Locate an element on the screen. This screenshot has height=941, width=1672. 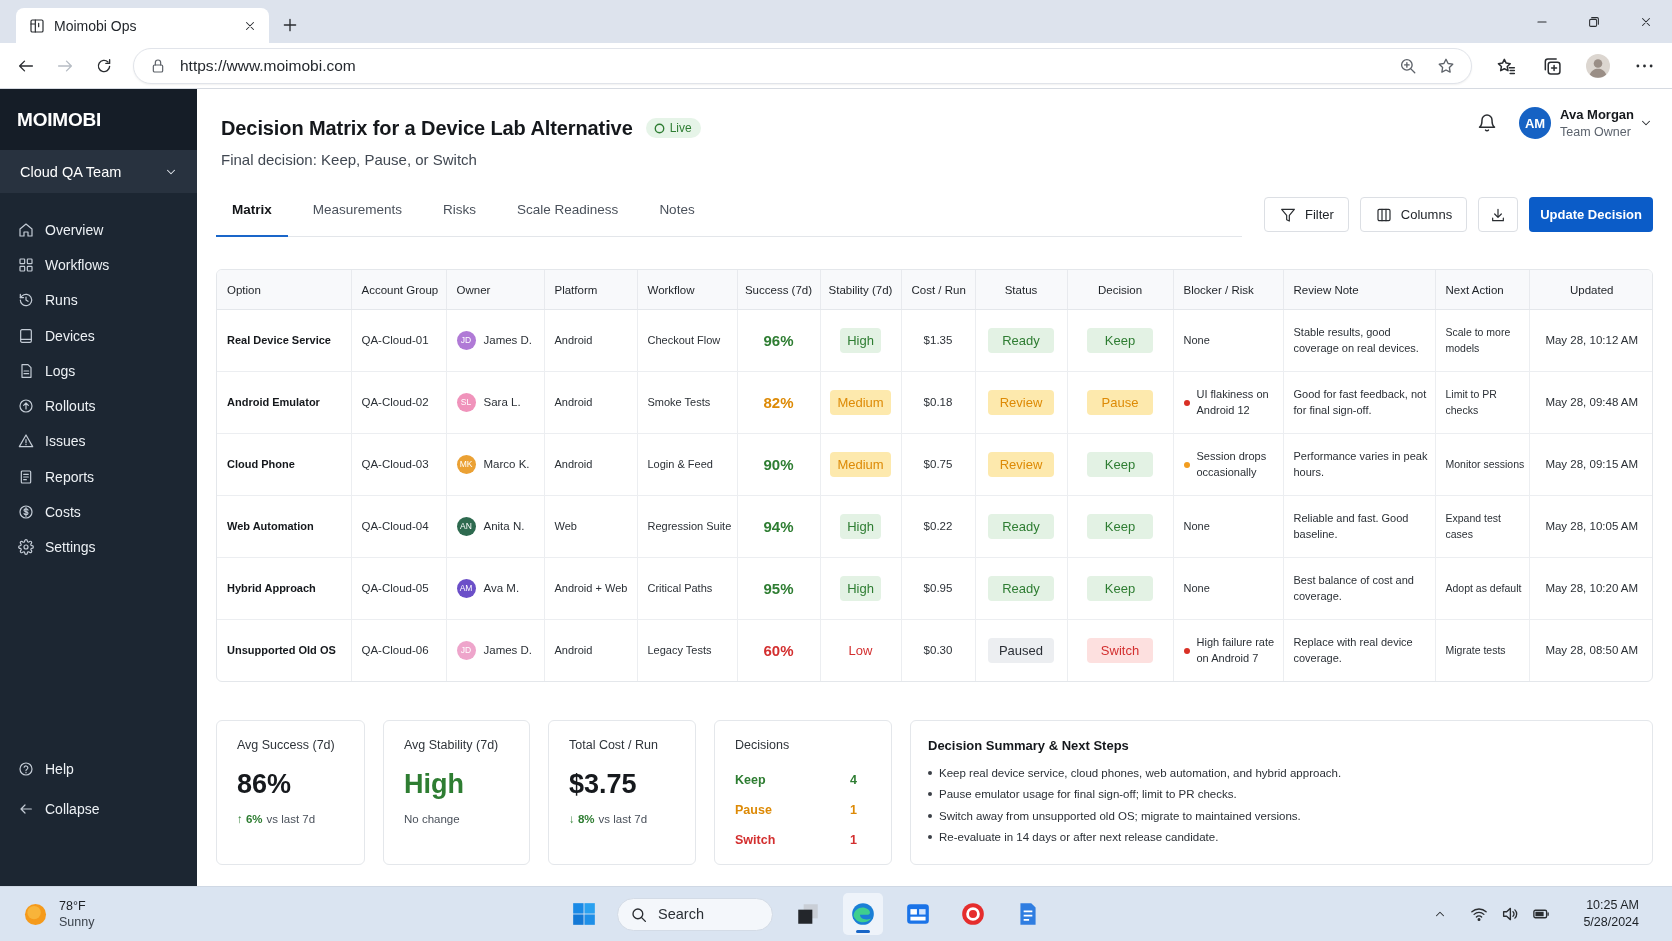
nav-item: Workflows is located at coordinates (98, 265).